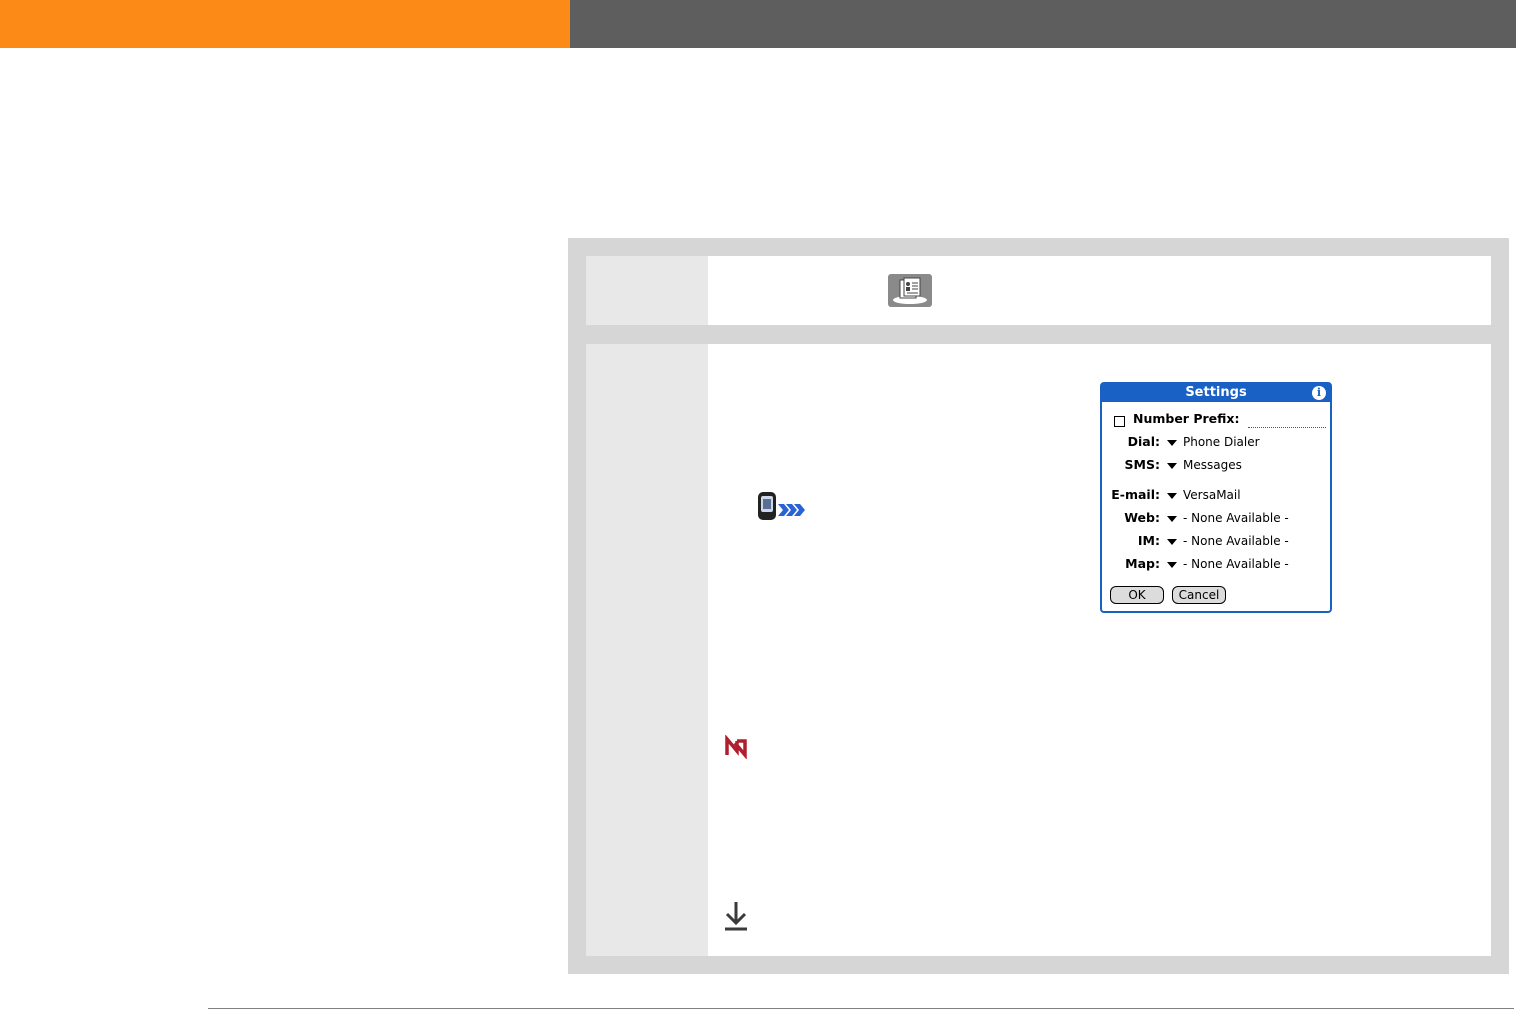  I want to click on header-bar-left, so click(285, 24).